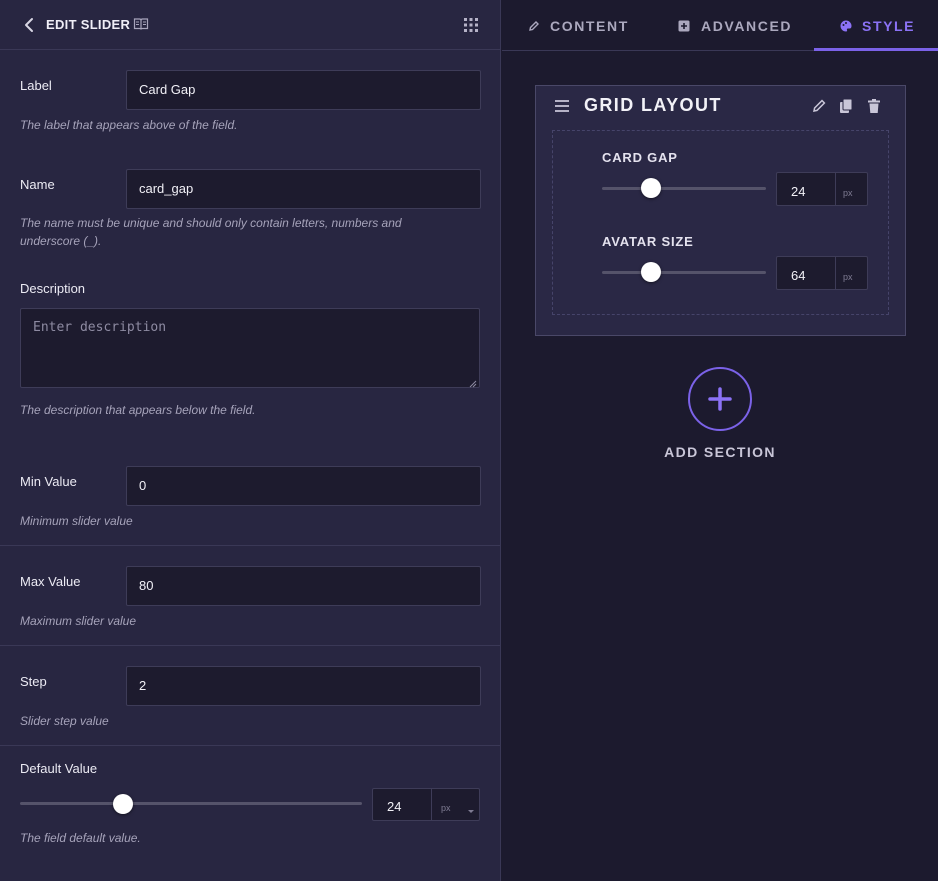 The image size is (938, 881). I want to click on step-input: 2, so click(303, 686).